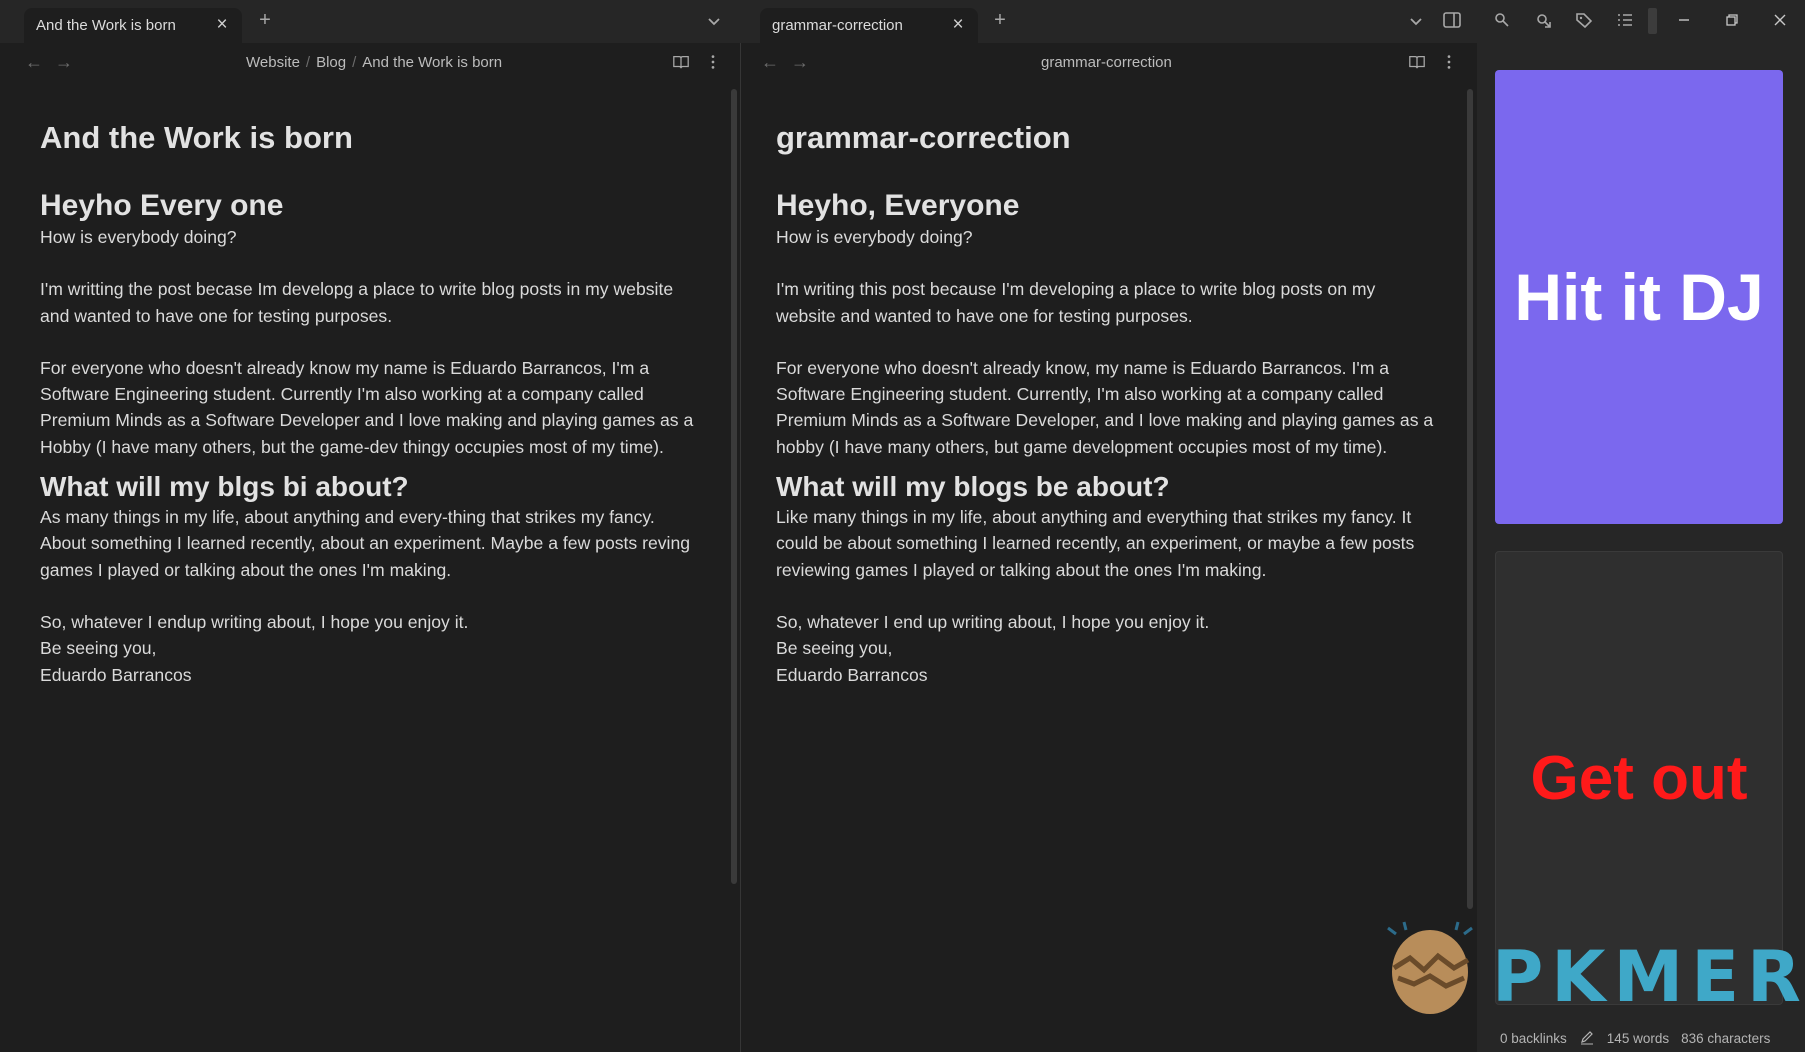  Describe the element at coordinates (1584, 22) in the screenshot. I see `tags-icon` at that location.